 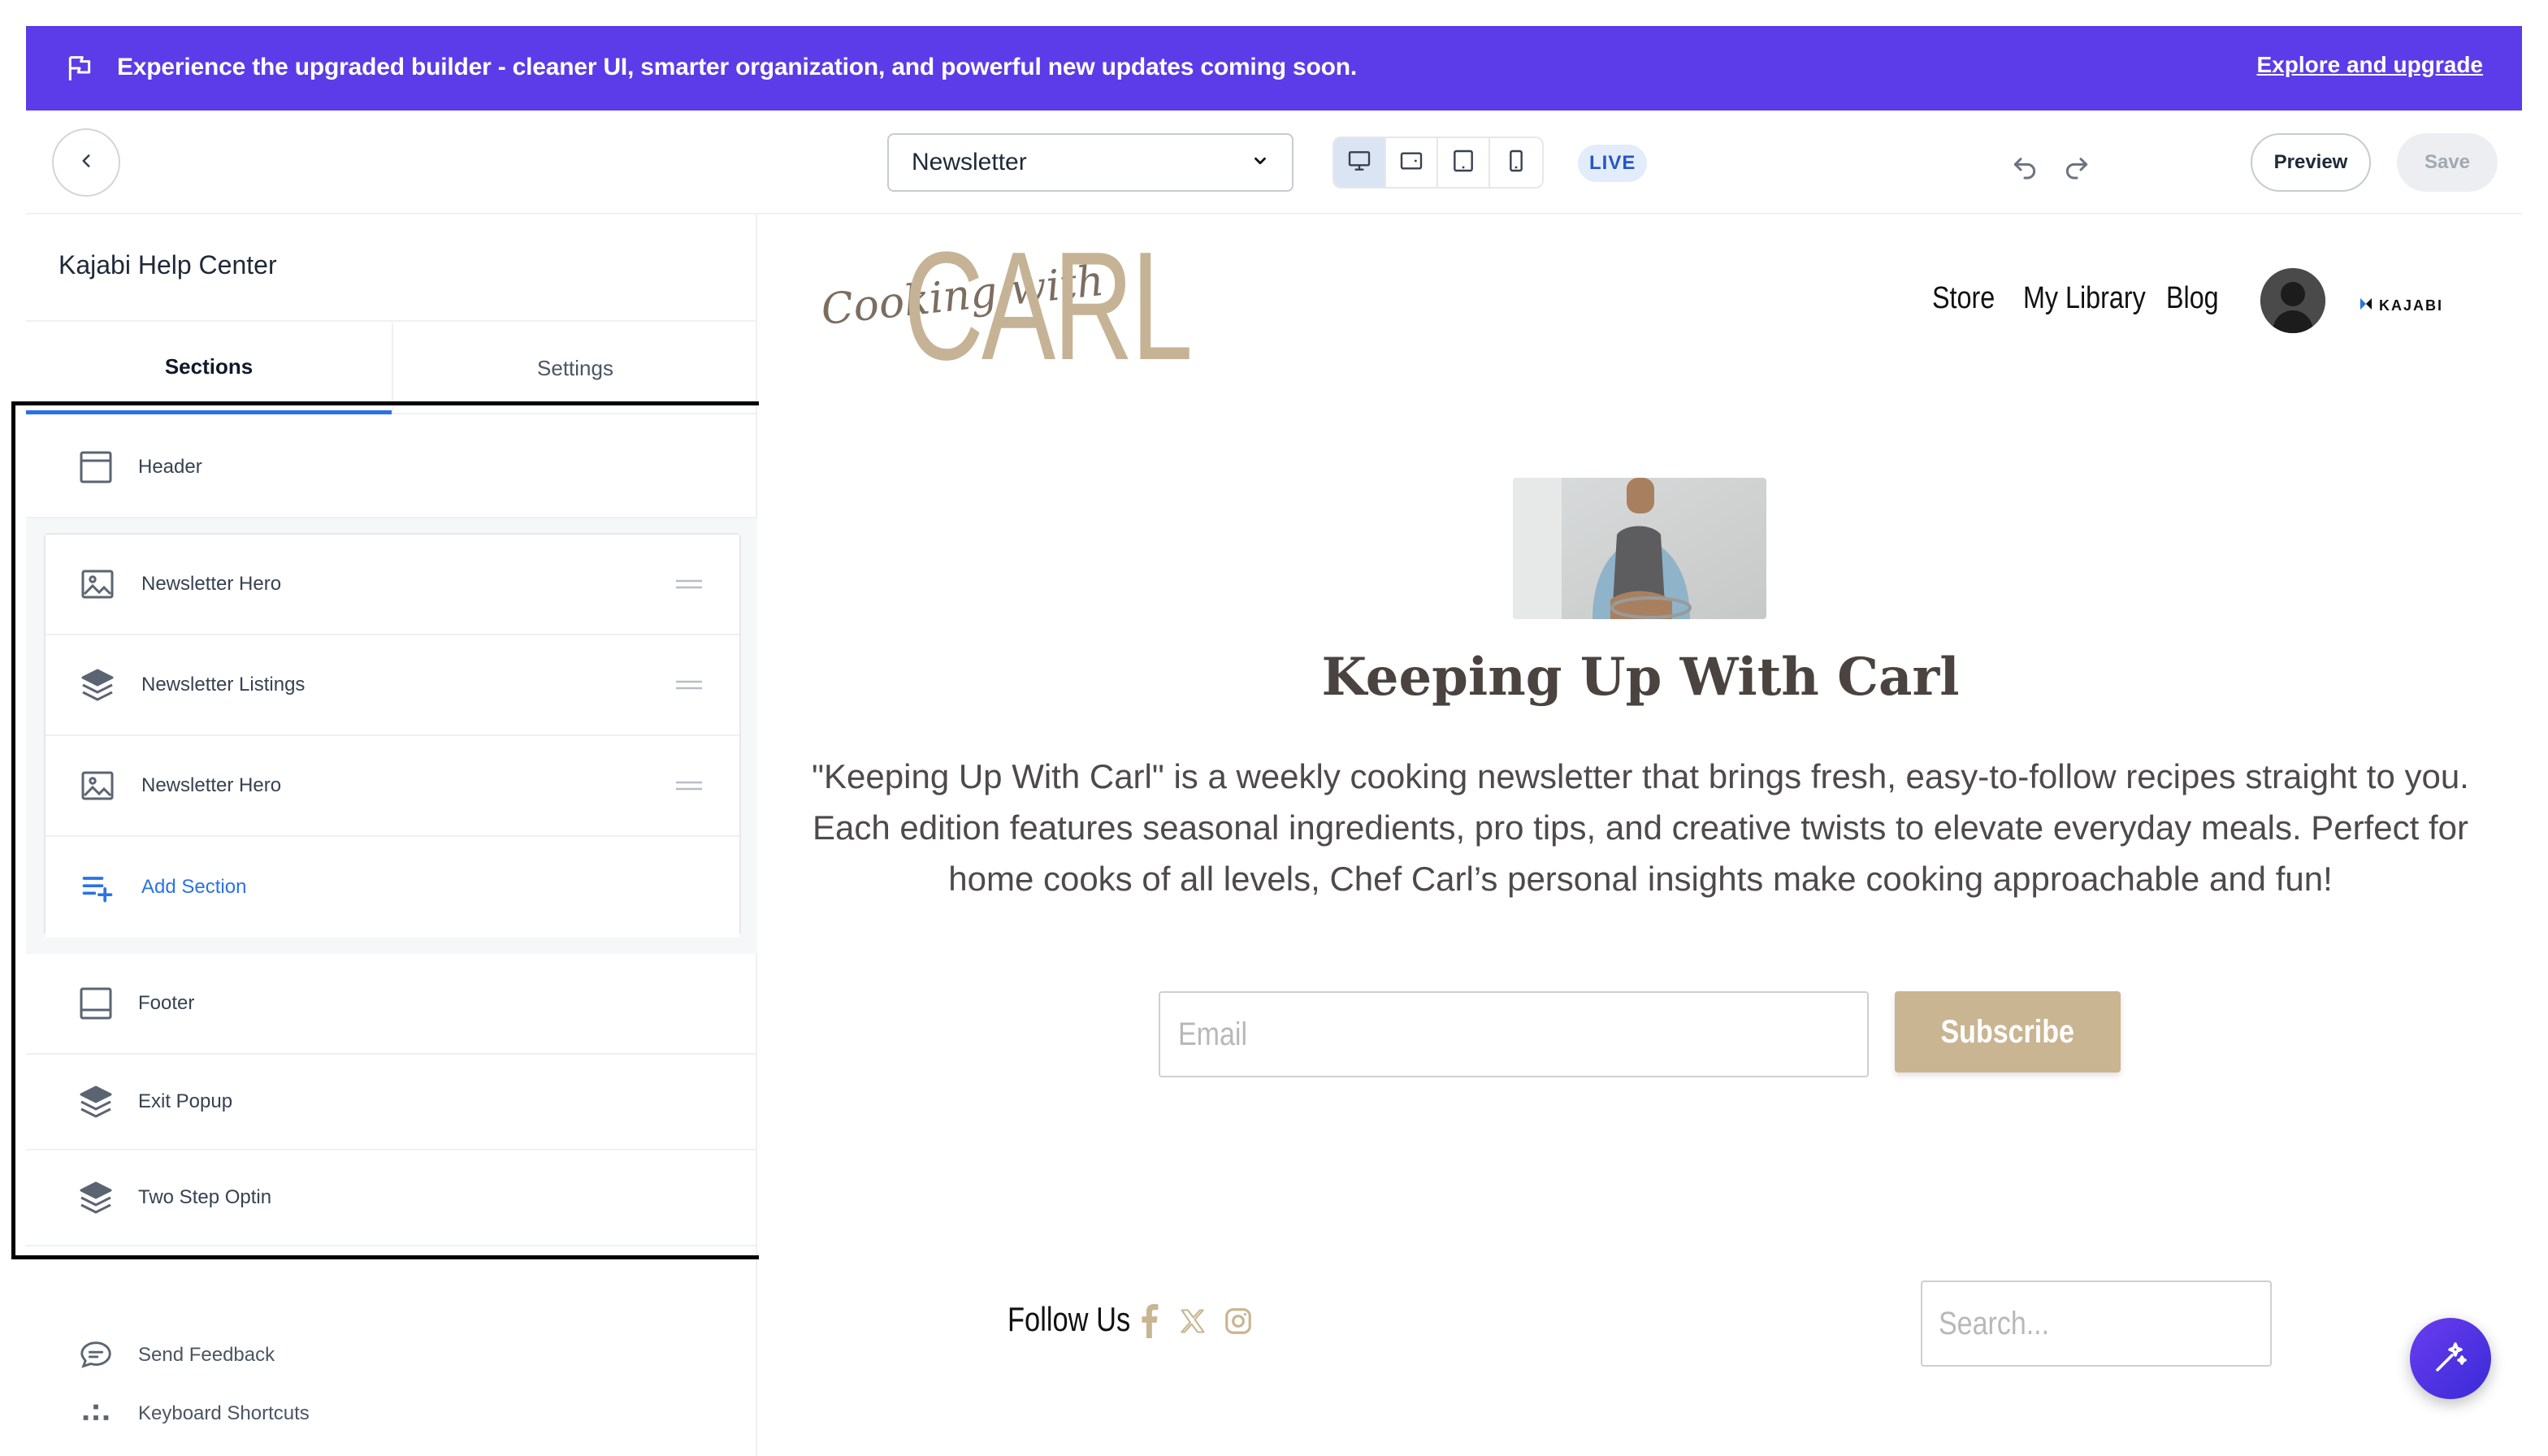 I want to click on device-desktop-button, so click(x=1360, y=162).